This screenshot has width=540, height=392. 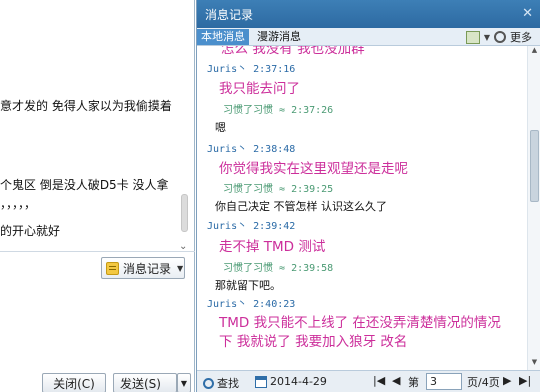 What do you see at coordinates (507, 380) in the screenshot?
I see `next-page-icon: ▶` at bounding box center [507, 380].